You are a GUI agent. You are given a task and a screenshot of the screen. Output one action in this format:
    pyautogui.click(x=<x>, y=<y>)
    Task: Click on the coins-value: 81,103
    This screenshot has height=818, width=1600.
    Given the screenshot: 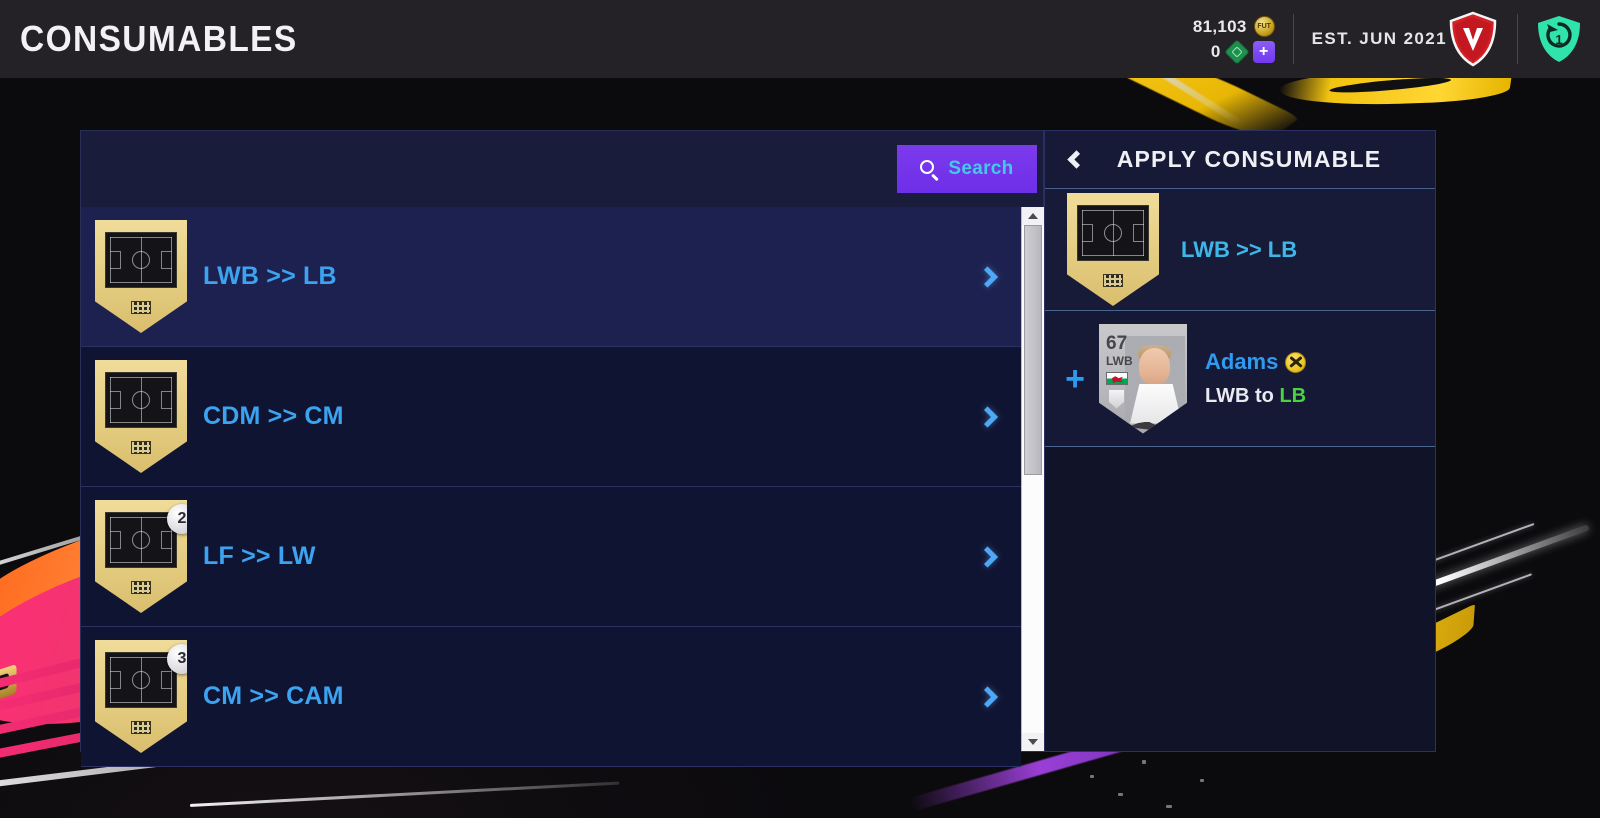 What is the action you would take?
    pyautogui.click(x=1219, y=26)
    